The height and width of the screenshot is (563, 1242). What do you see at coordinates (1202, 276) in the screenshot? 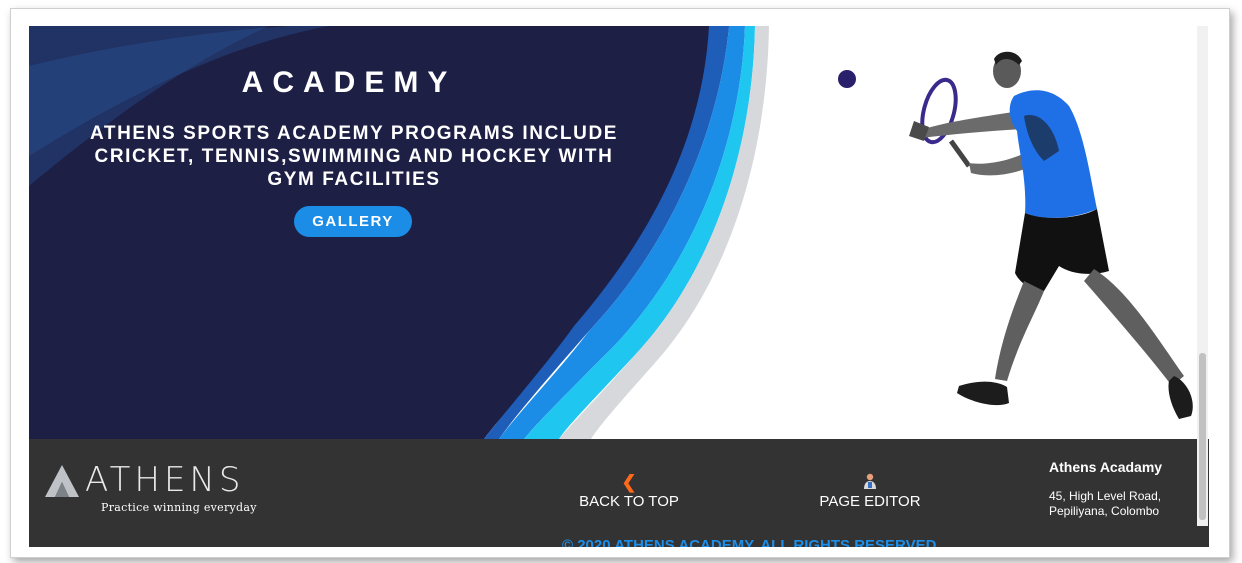
I see `page-scrollbar` at bounding box center [1202, 276].